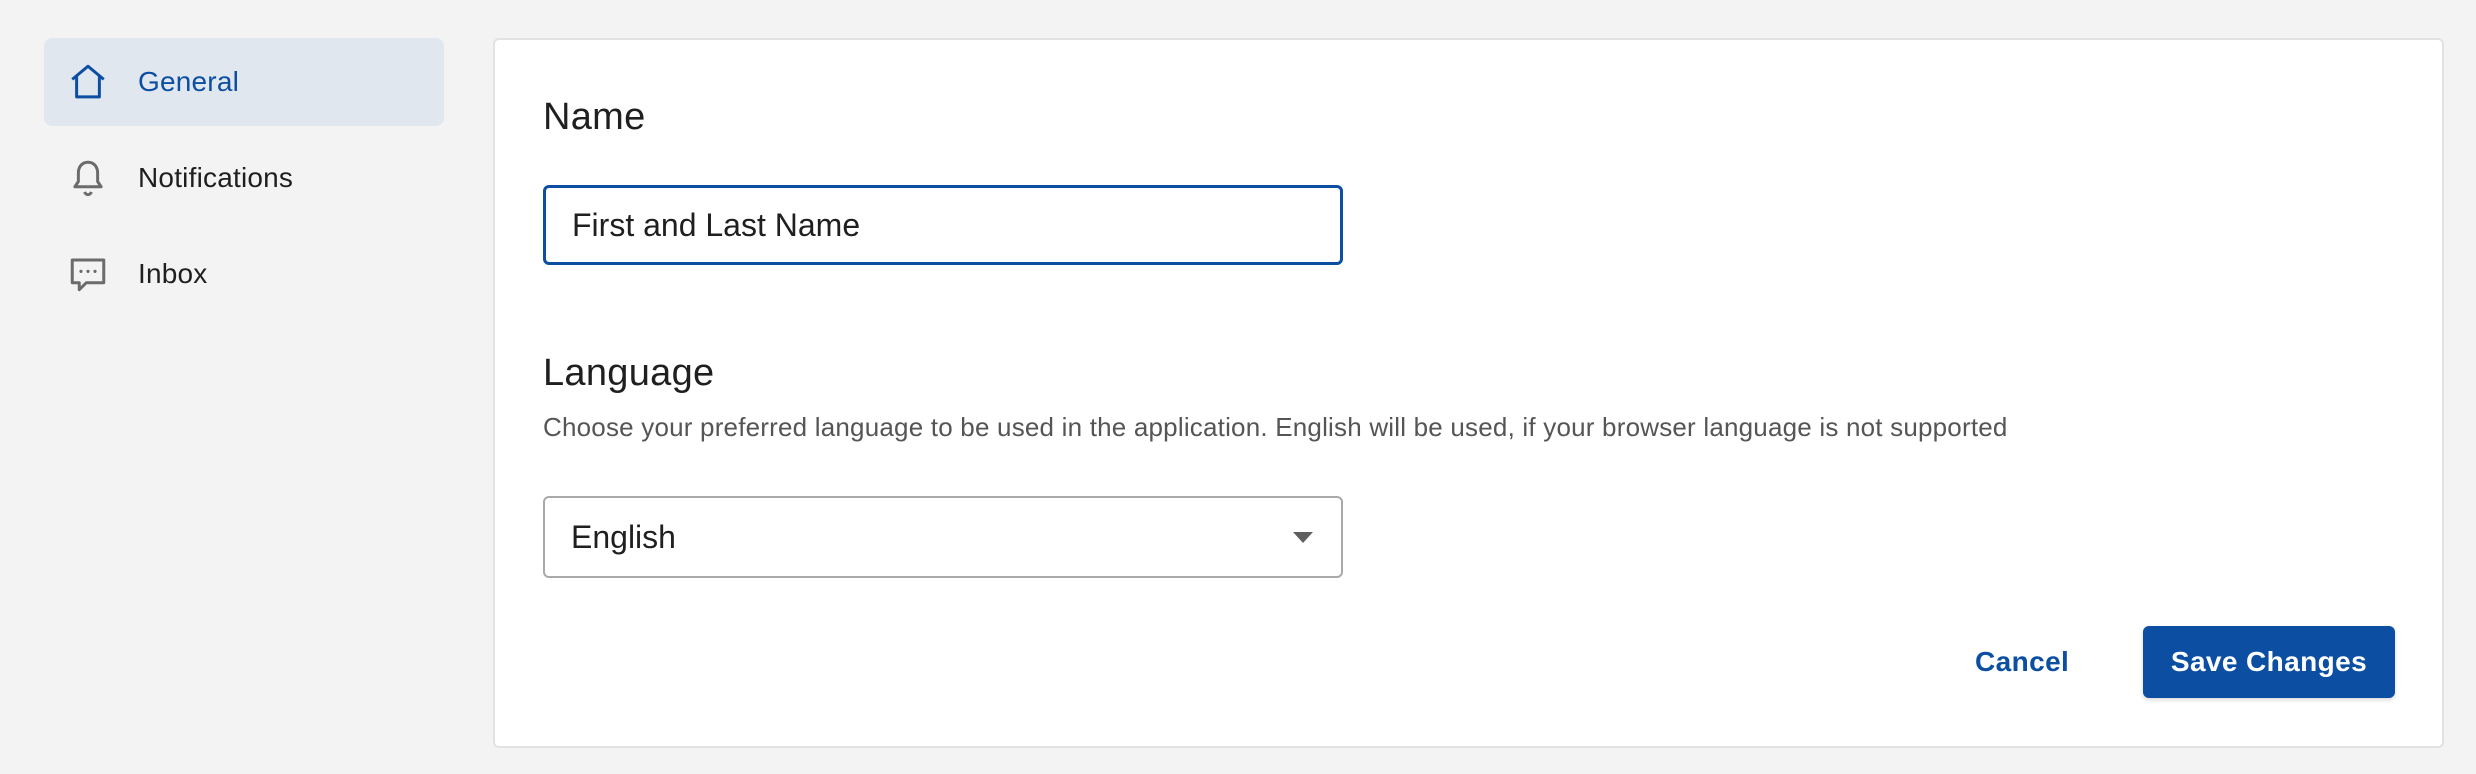  What do you see at coordinates (623, 536) in the screenshot?
I see `language-select-value: English` at bounding box center [623, 536].